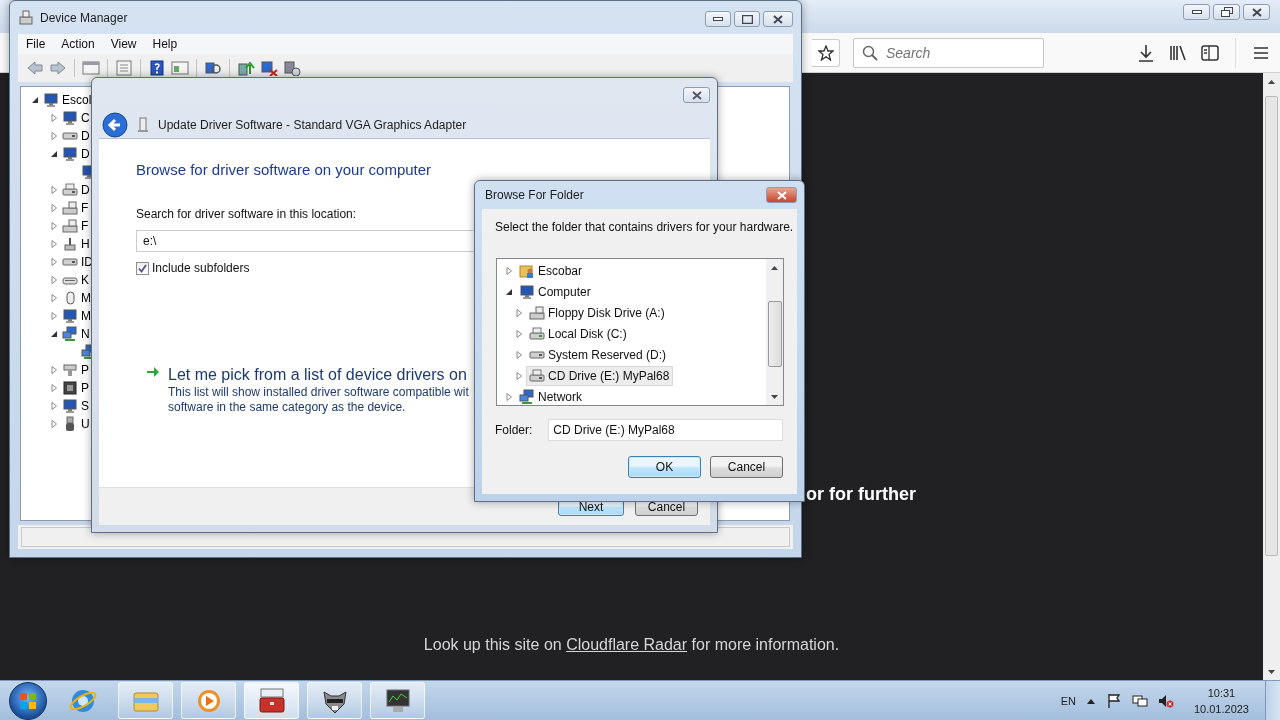  I want to click on bookmark-button, so click(826, 52).